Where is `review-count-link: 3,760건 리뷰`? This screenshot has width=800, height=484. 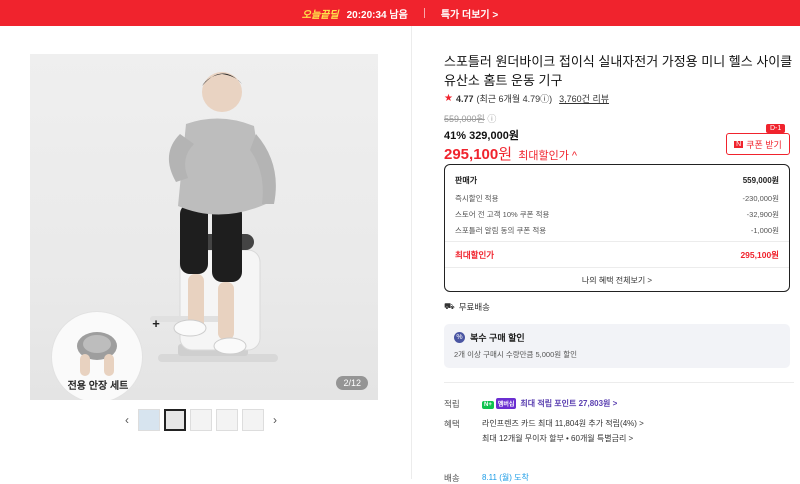
review-count-link: 3,760건 리뷰 is located at coordinates (584, 98).